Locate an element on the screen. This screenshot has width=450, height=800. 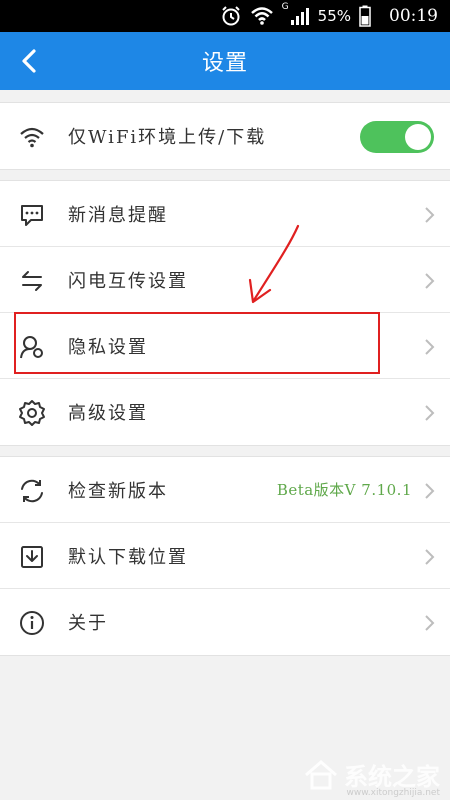
house-logo-icon is located at coordinates (321, 774).